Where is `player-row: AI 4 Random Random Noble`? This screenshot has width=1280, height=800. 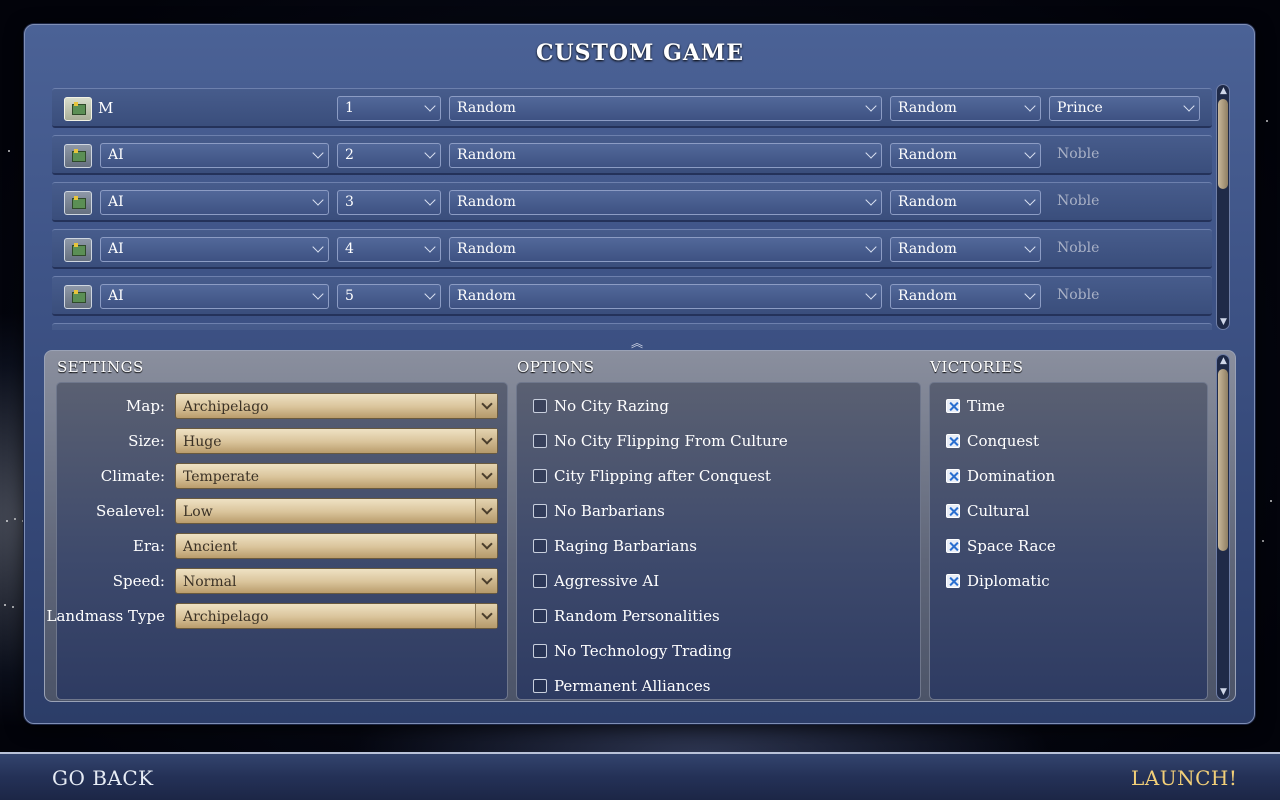 player-row: AI 4 Random Random Noble is located at coordinates (632, 249).